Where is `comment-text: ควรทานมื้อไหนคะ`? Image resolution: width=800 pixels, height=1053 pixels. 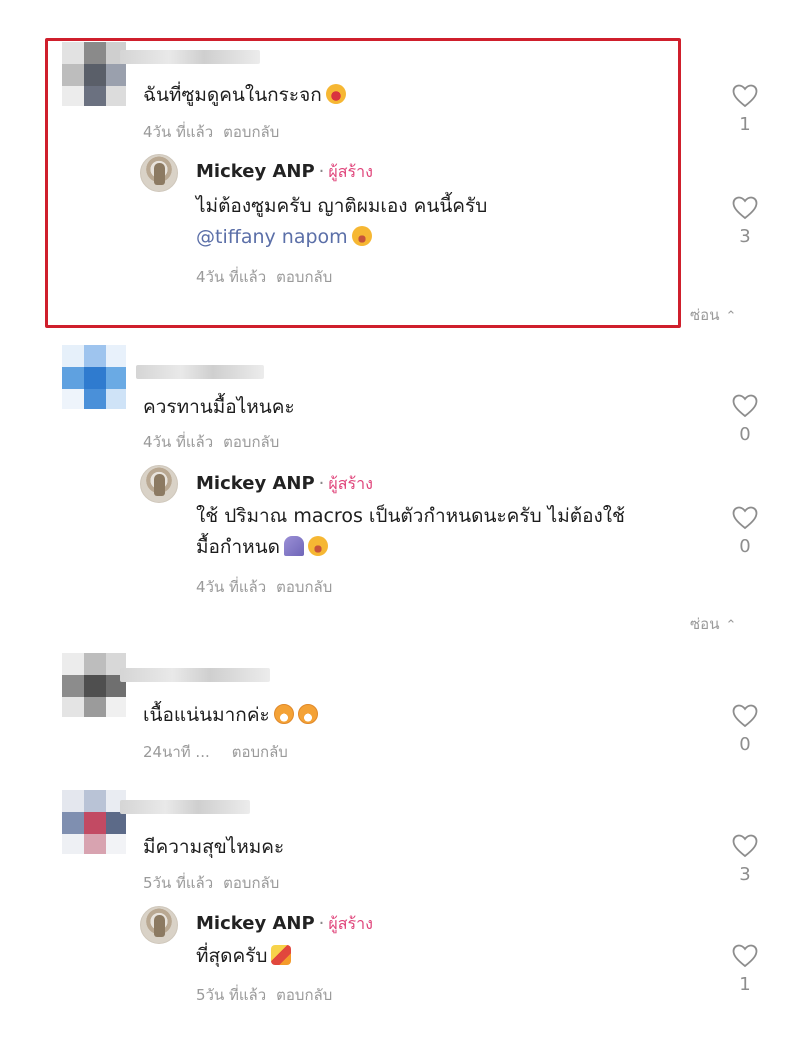 comment-text: ควรทานมื้อไหนคะ is located at coordinates (219, 407).